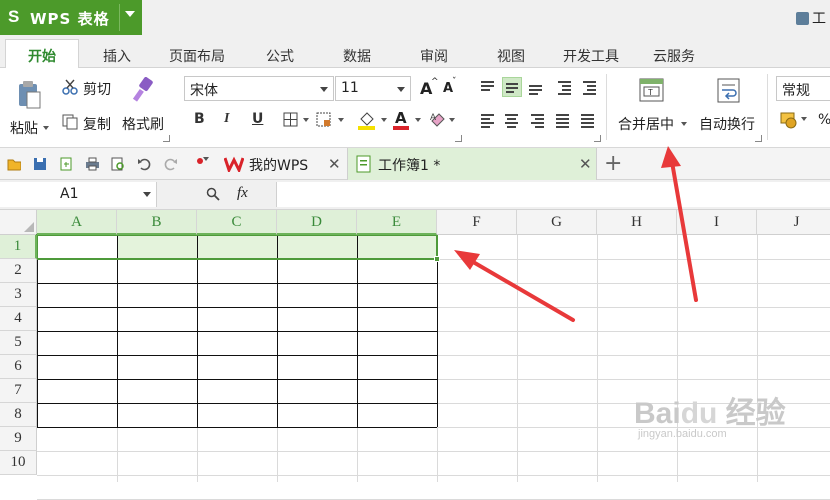  What do you see at coordinates (591, 56) in the screenshot?
I see `tab-developer: 开发工具` at bounding box center [591, 56].